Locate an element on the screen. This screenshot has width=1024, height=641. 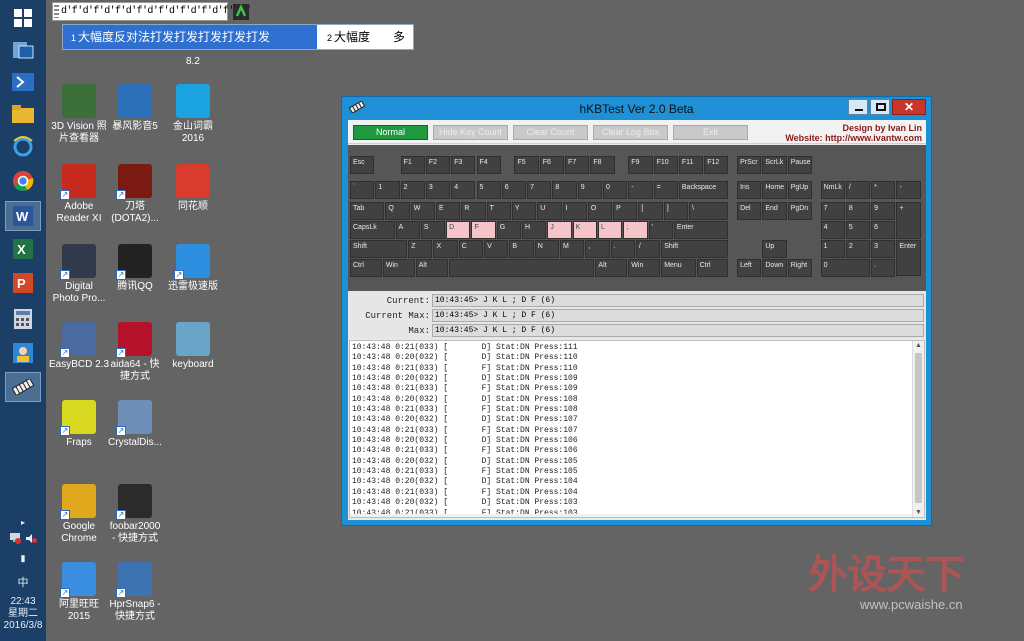
window-titlebar: hKBTest Ver 2.0 Beta ✕ is located at coordinates (636, 108).